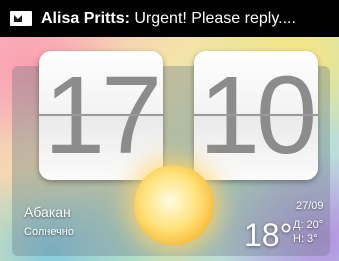  I want to click on message-icon, so click(21, 18).